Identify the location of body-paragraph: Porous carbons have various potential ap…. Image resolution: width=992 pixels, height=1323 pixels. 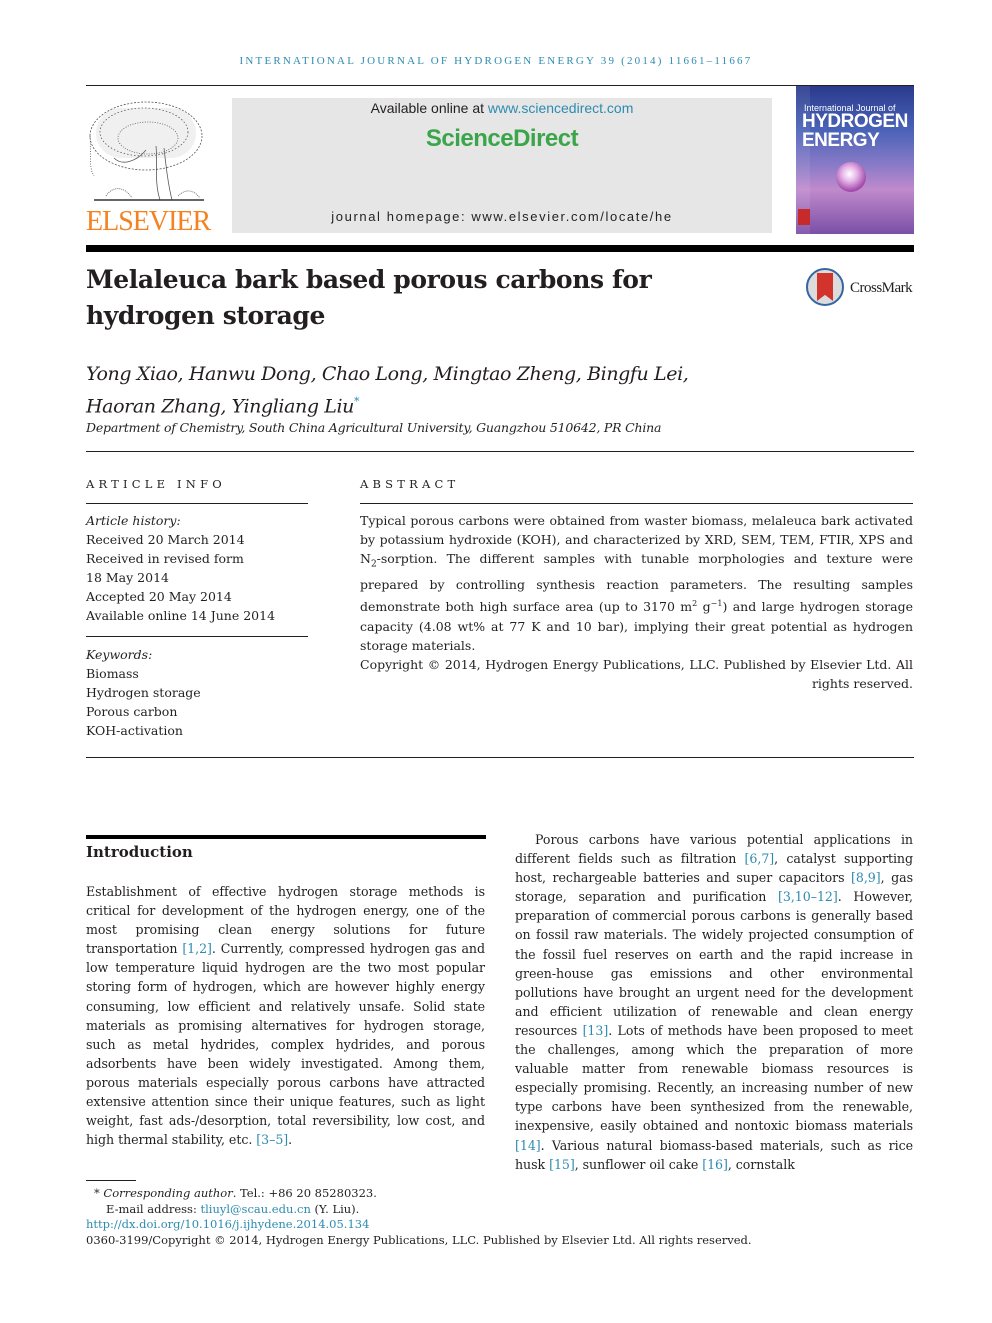
(714, 1002).